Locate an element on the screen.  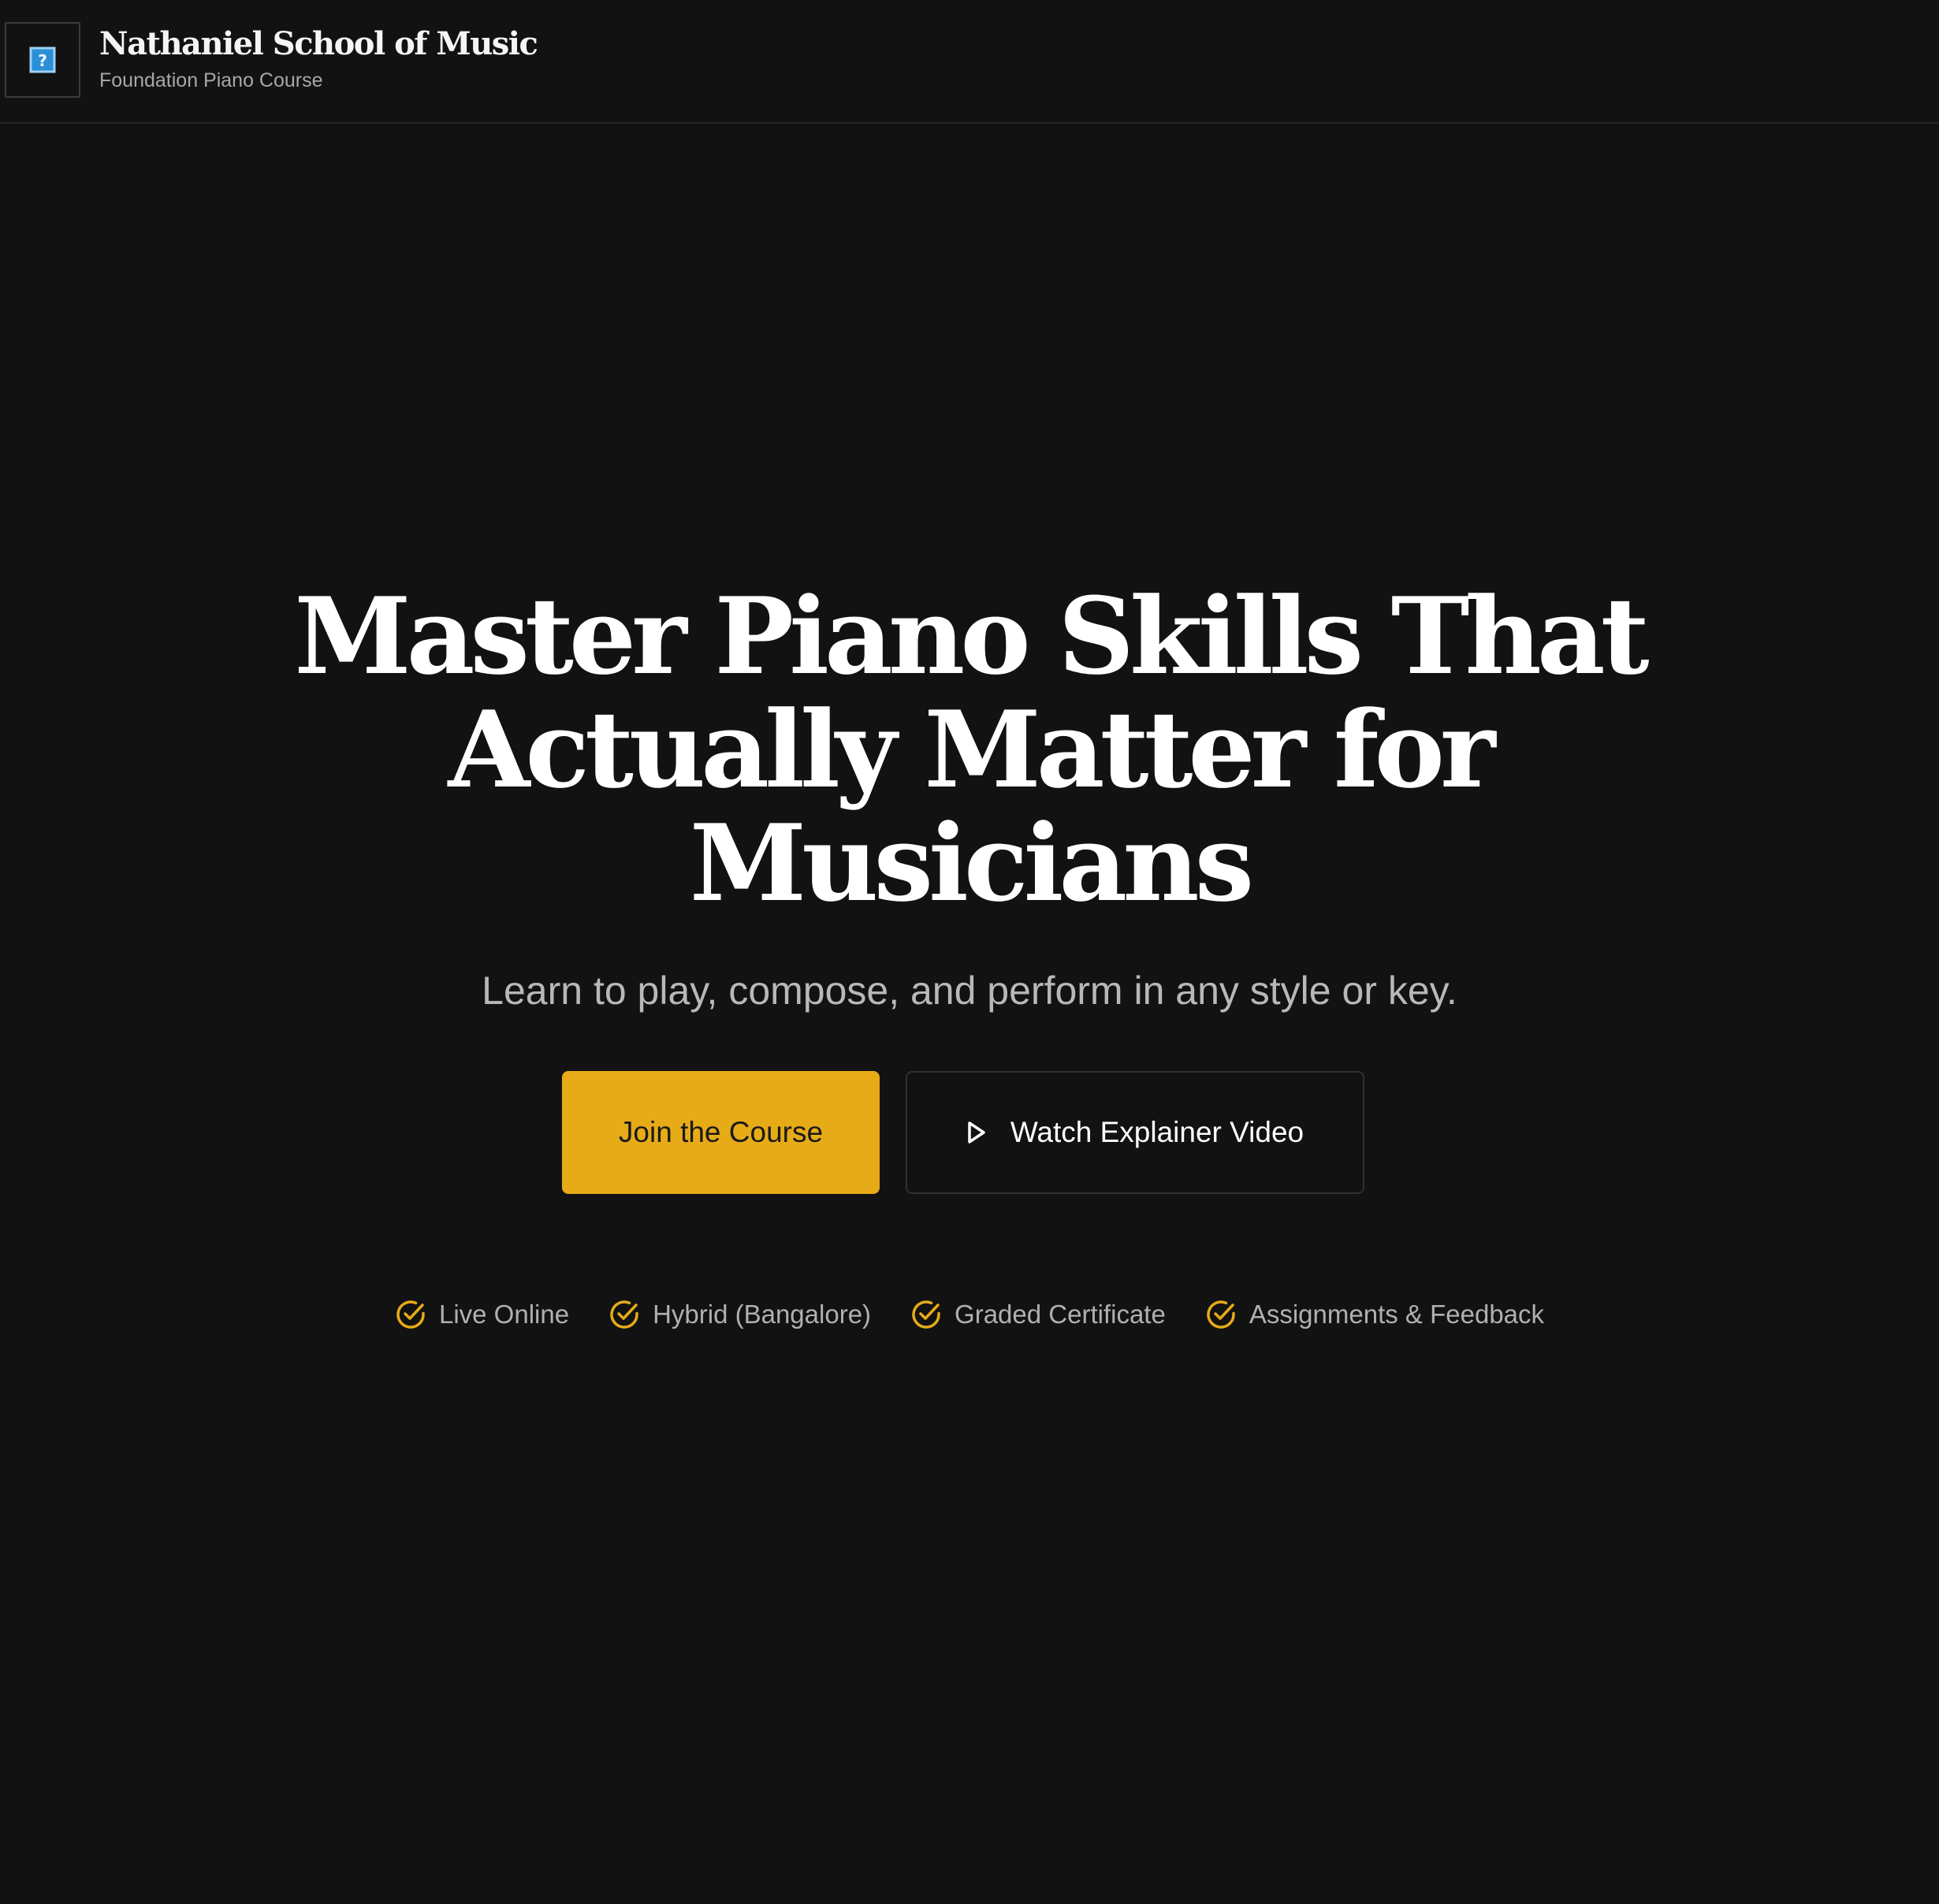
feature-item: Graded Certificate is located at coordinates (1038, 1314).